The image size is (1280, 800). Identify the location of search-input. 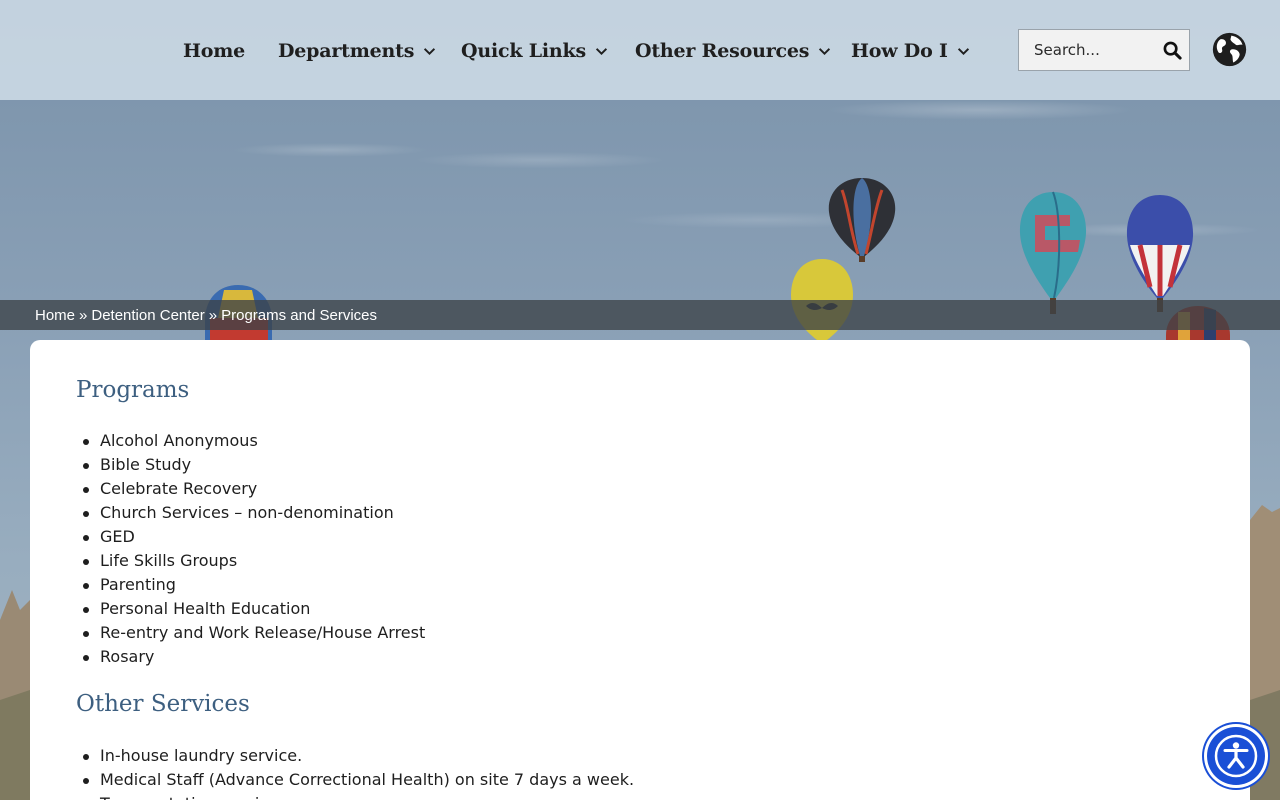
(1087, 50).